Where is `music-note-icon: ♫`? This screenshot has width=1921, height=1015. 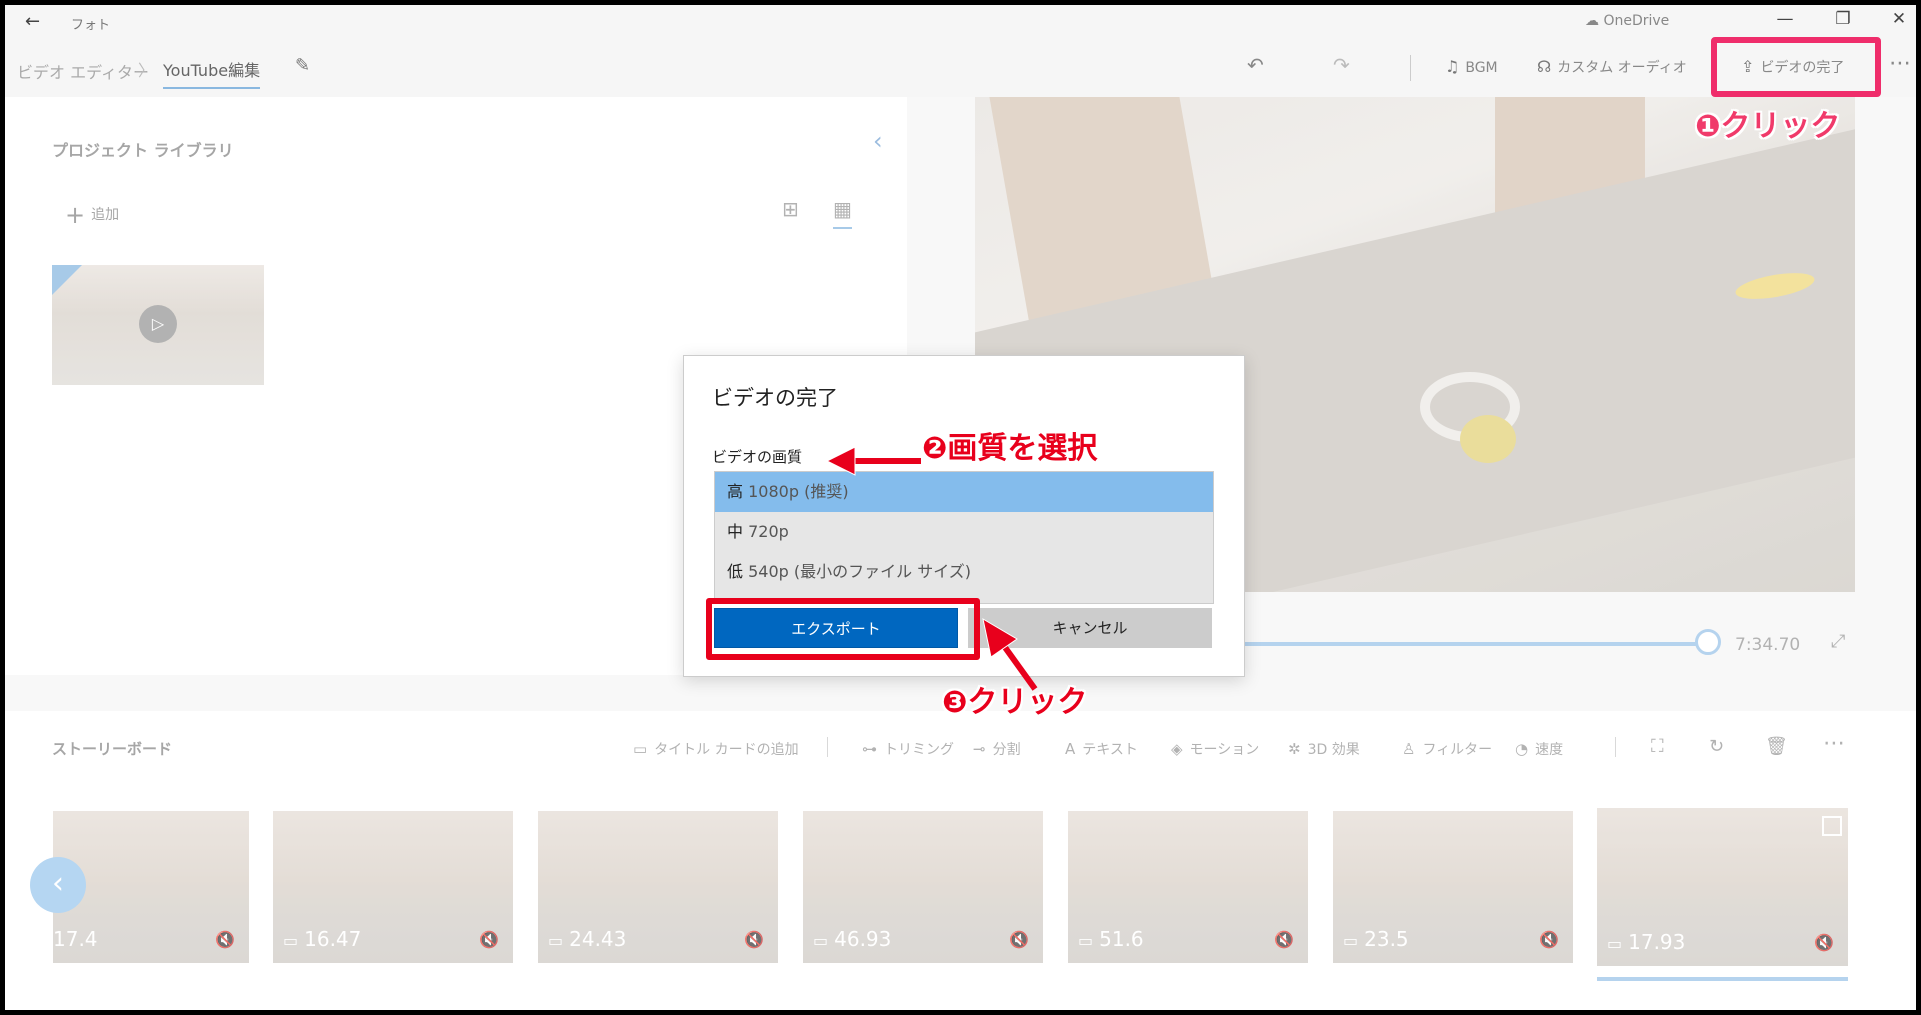
music-note-icon: ♫ is located at coordinates (1452, 66).